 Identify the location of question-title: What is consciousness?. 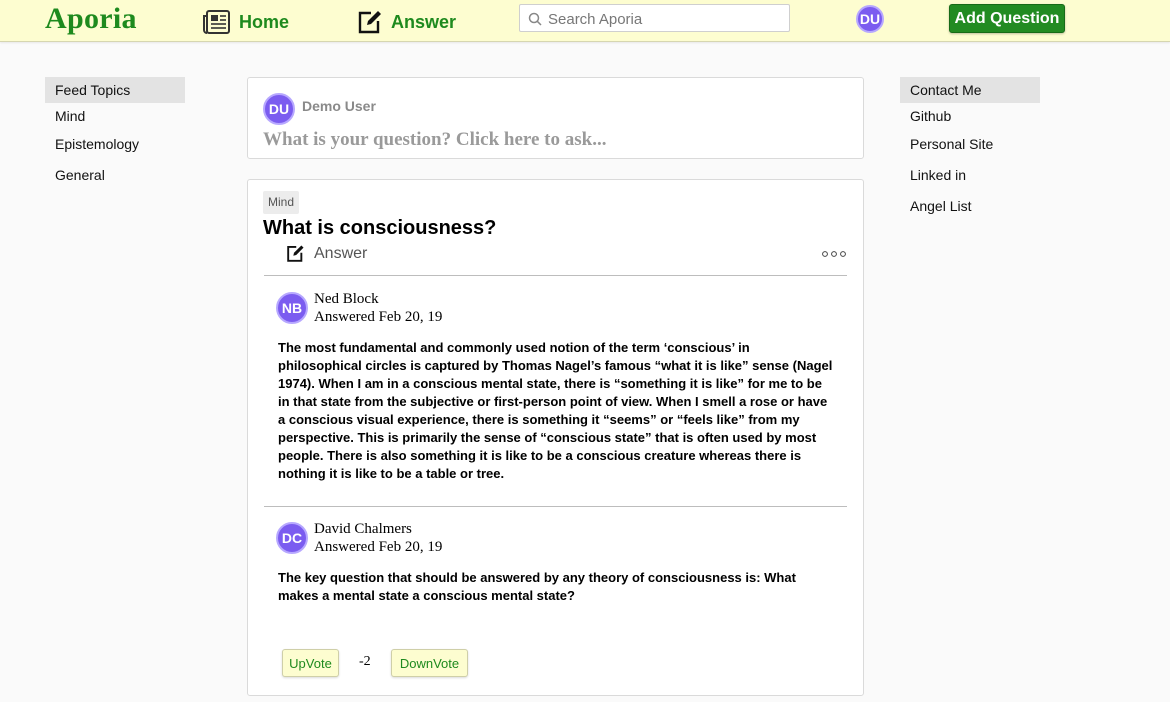
(379, 228).